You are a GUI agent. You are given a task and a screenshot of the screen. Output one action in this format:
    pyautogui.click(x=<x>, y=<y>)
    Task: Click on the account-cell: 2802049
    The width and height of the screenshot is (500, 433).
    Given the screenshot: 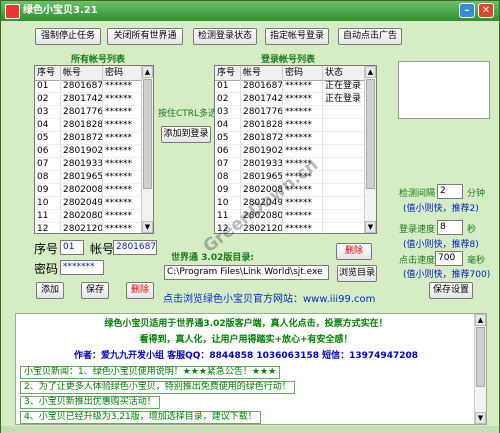 What is the action you would take?
    pyautogui.click(x=82, y=203)
    